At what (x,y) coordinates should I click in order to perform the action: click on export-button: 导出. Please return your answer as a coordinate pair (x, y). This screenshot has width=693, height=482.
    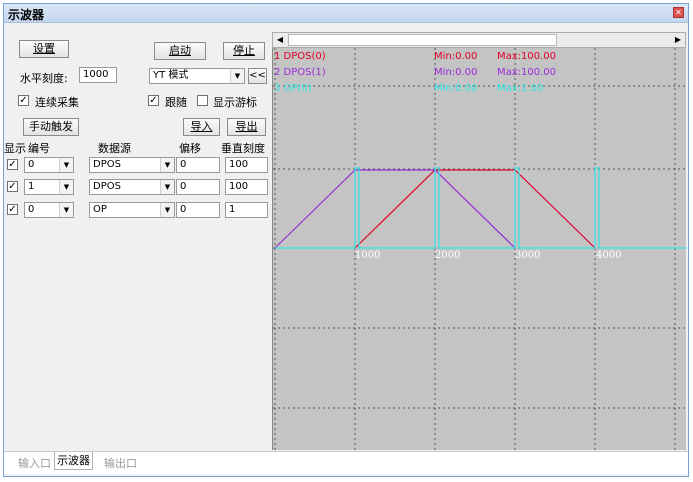
    Looking at the image, I should click on (246, 127).